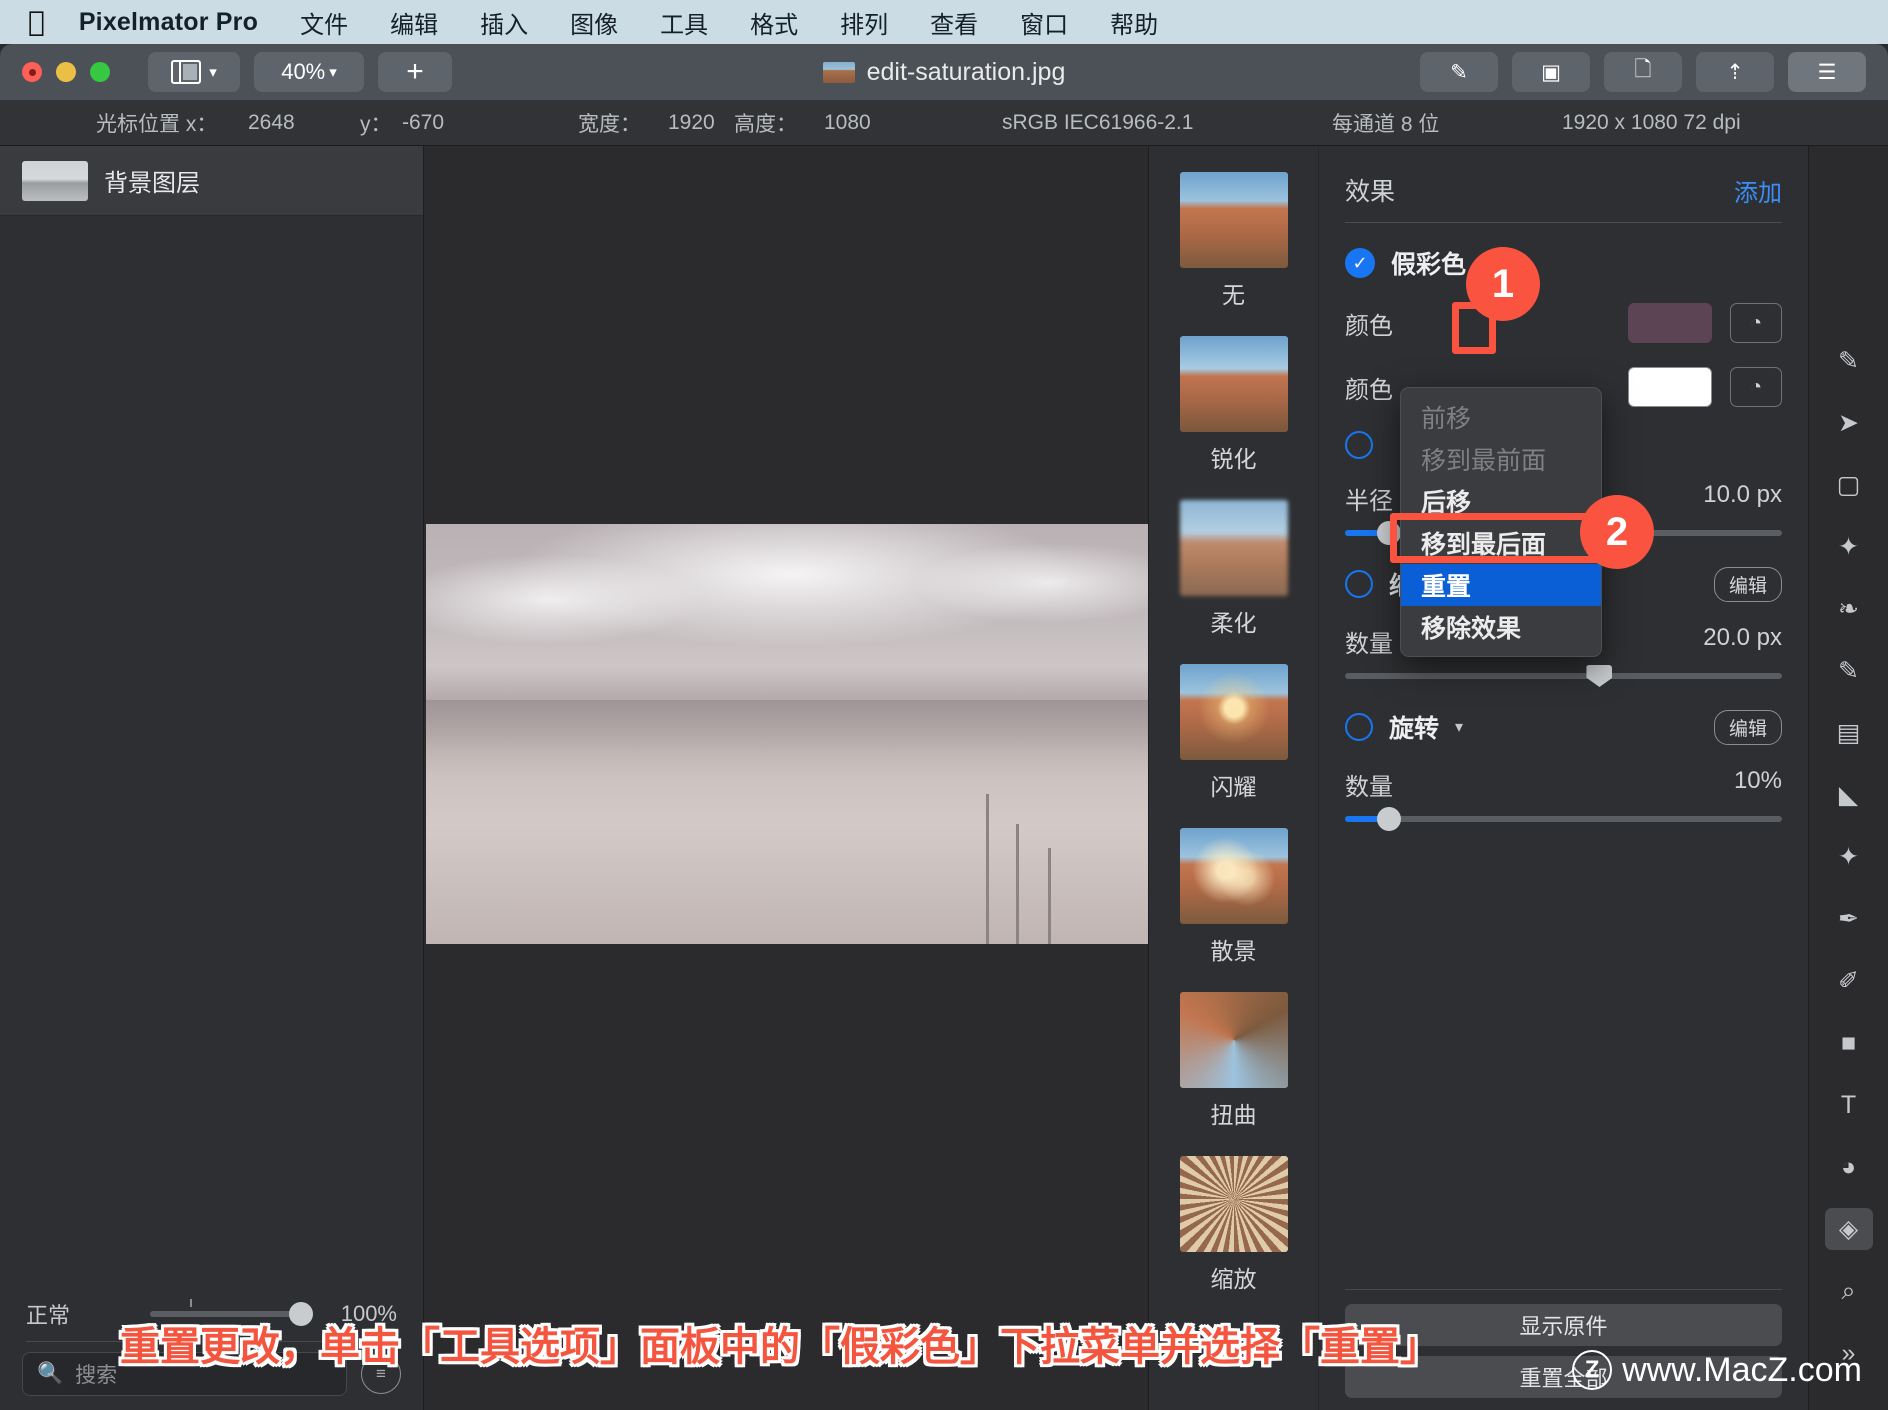 The width and height of the screenshot is (1888, 1410). I want to click on document-title: edit-saturation.jpg, so click(966, 71).